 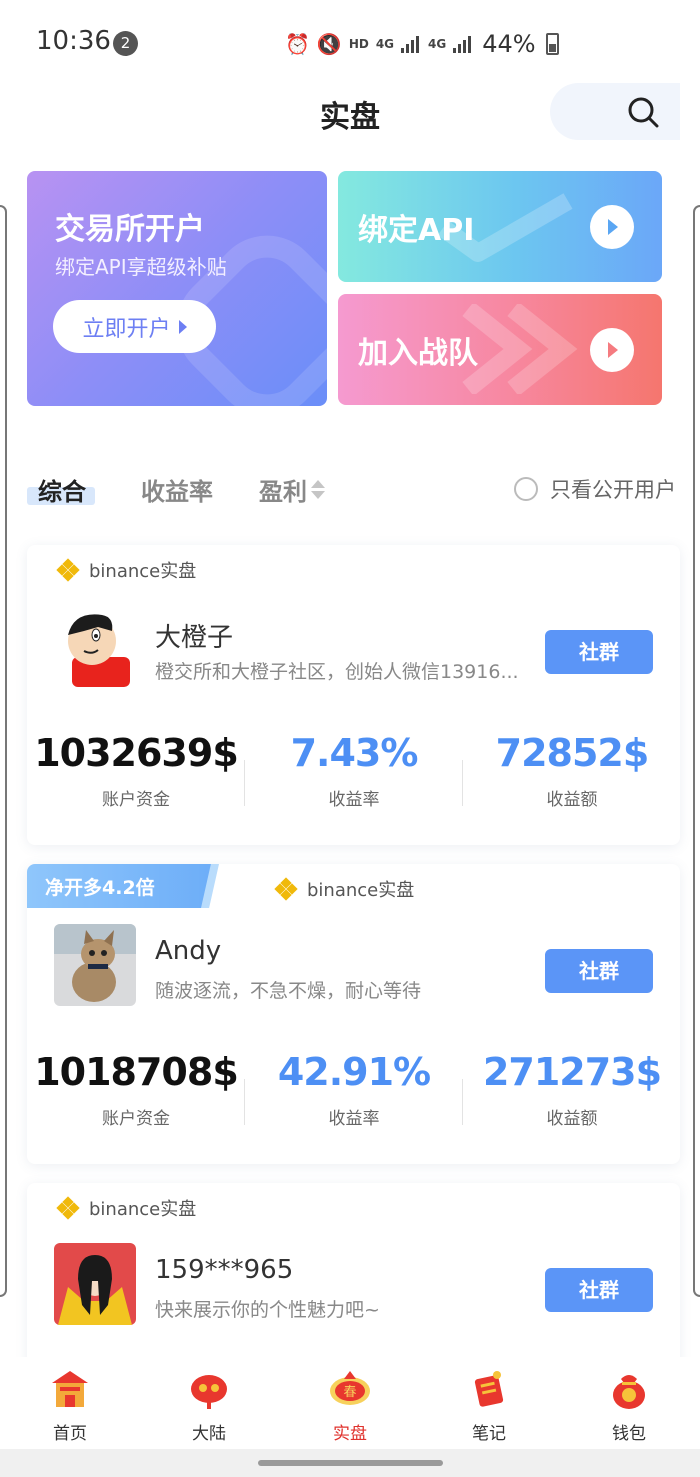 I want to click on return-rate-stat: 42.91% 收益率, so click(x=354, y=1089).